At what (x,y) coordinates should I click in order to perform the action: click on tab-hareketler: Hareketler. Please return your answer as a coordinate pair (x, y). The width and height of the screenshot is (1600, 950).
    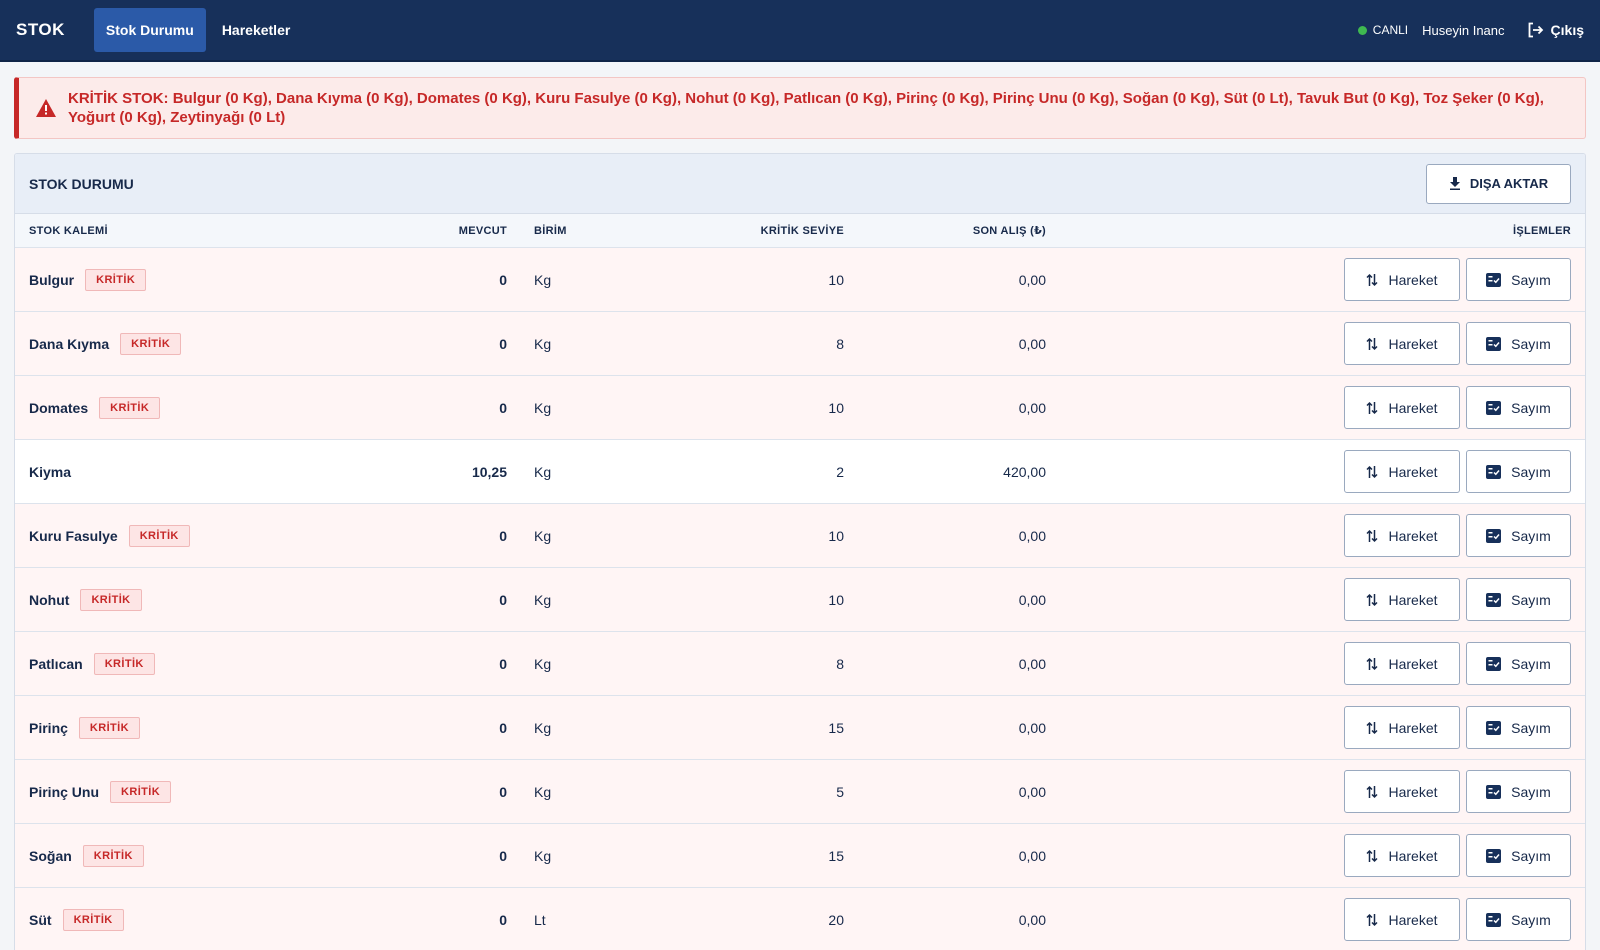
    Looking at the image, I should click on (256, 30).